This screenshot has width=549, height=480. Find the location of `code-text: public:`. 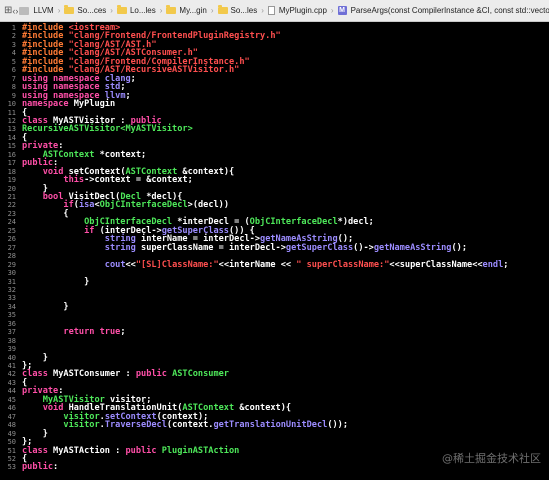

code-text: public: is located at coordinates (40, 467).